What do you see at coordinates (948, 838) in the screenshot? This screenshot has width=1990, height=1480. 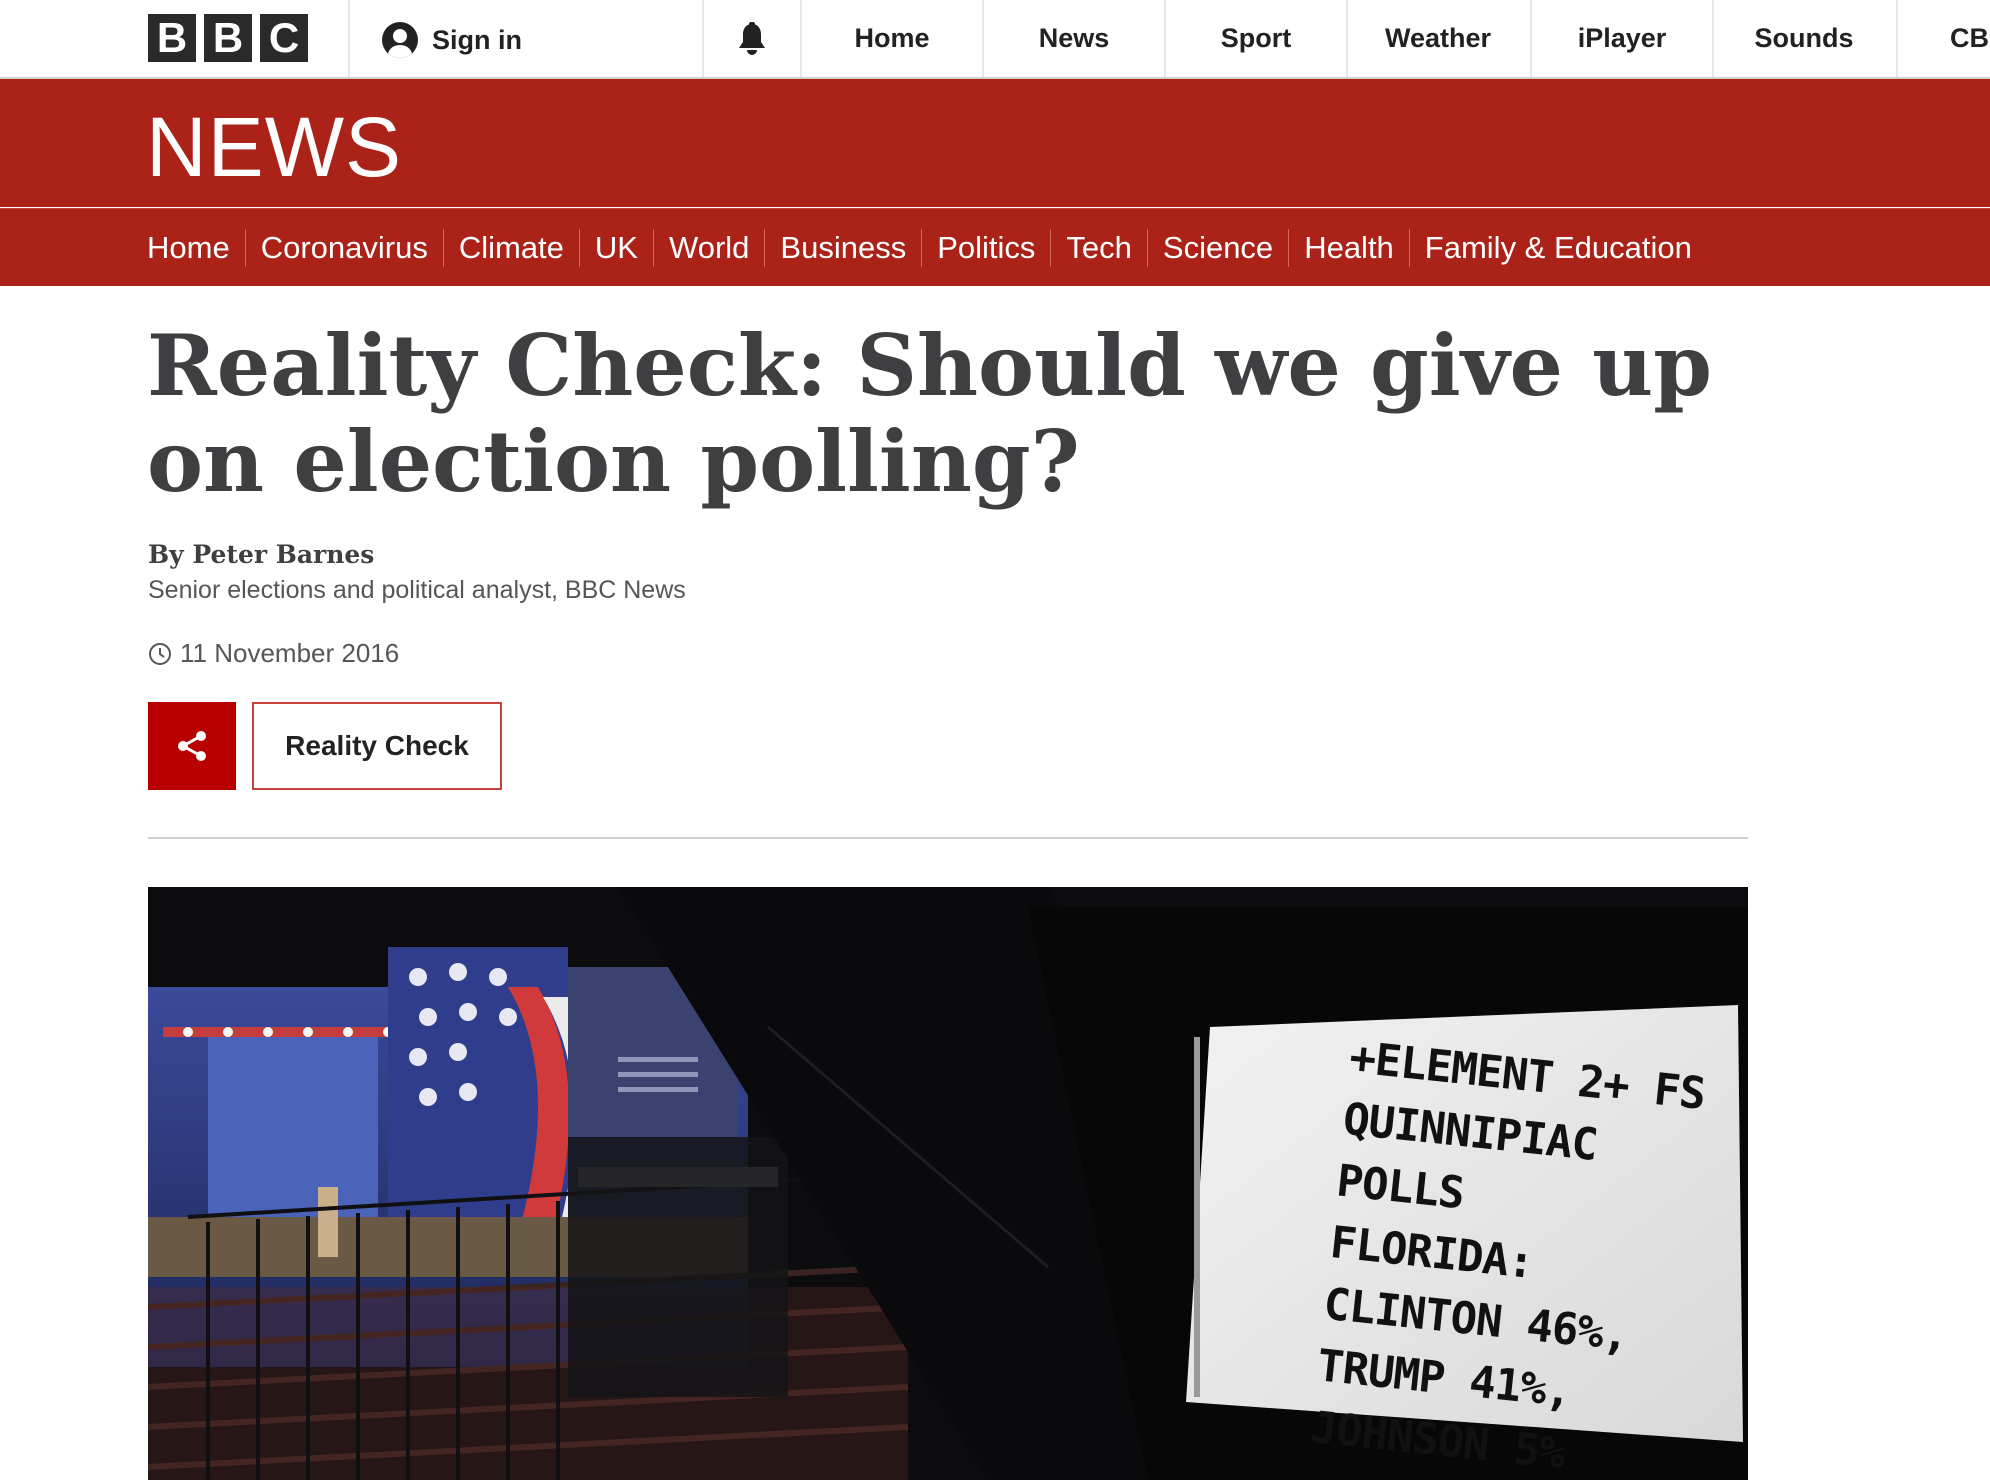 I see `divider-line` at bounding box center [948, 838].